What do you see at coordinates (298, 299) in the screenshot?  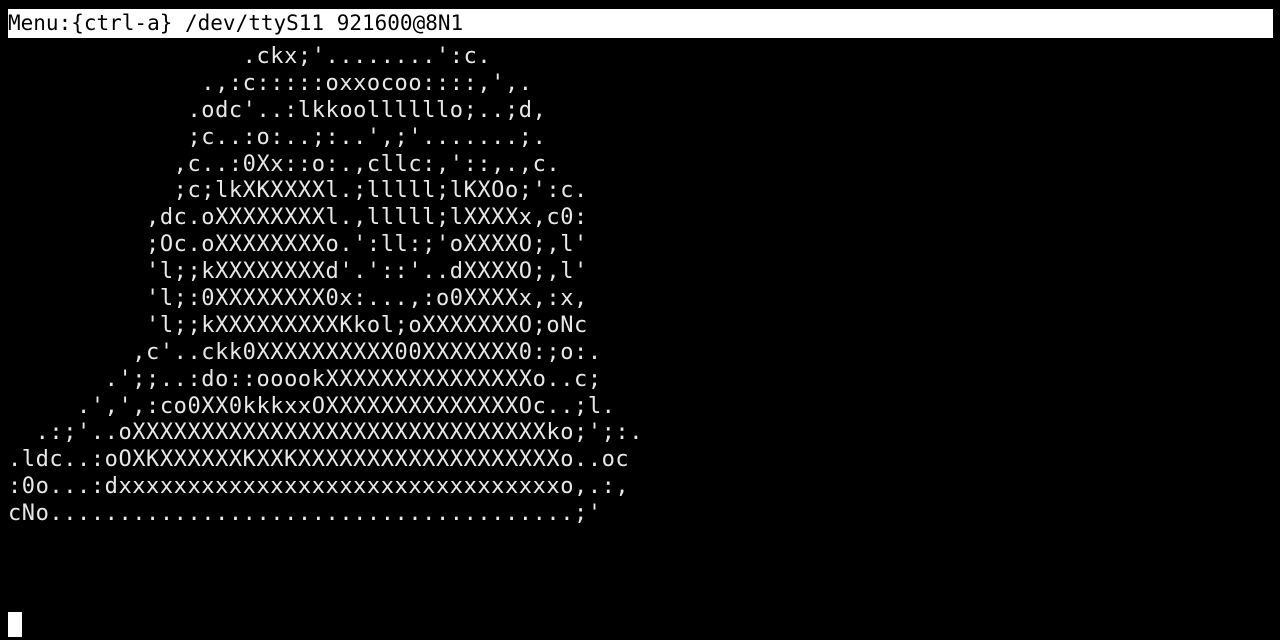 I see `terminal-line: 'l;:0XXXXXXXX0x:...,:o0XXXXx,:x,` at bounding box center [298, 299].